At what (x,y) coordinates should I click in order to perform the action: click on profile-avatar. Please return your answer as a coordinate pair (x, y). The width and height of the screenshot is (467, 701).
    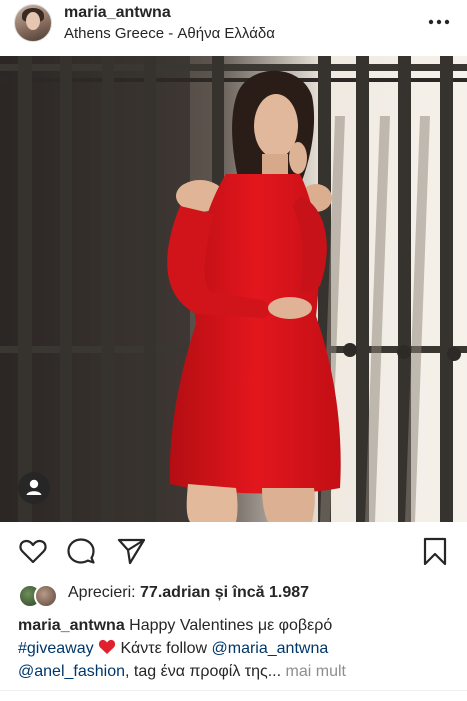
    Looking at the image, I should click on (33, 23).